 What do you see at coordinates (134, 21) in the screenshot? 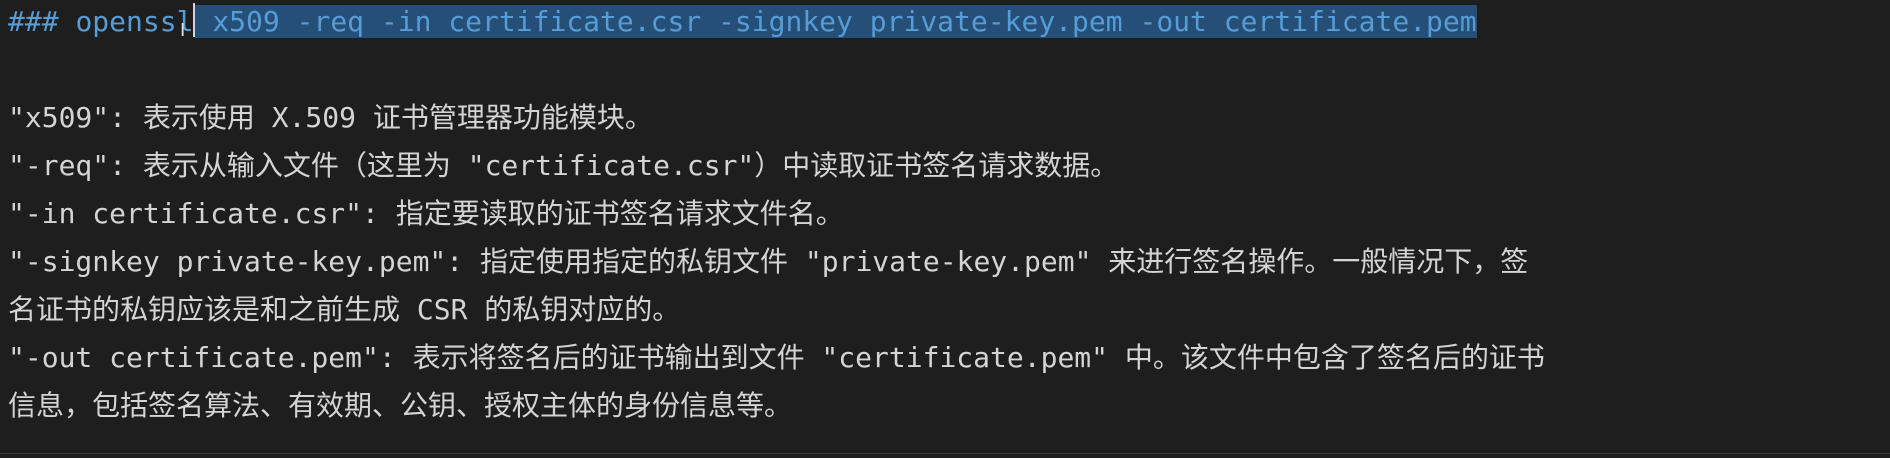
I see `heading-prefix: openssl` at bounding box center [134, 21].